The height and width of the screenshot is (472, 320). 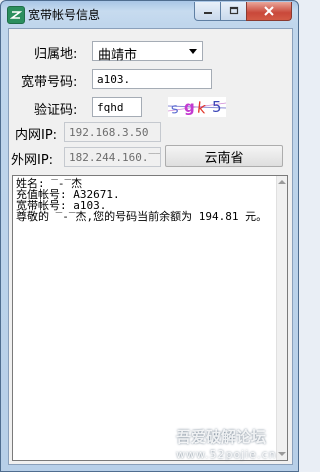 I want to click on maximize-button, so click(x=233, y=11).